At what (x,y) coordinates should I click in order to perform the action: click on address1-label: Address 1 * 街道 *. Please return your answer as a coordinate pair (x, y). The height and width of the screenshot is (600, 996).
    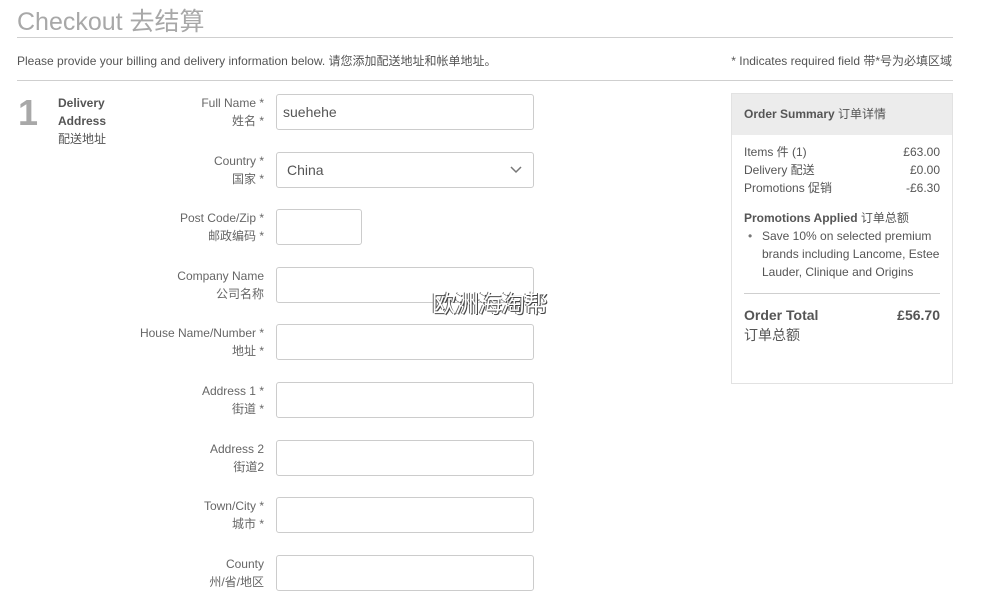
    Looking at the image, I should click on (233, 400).